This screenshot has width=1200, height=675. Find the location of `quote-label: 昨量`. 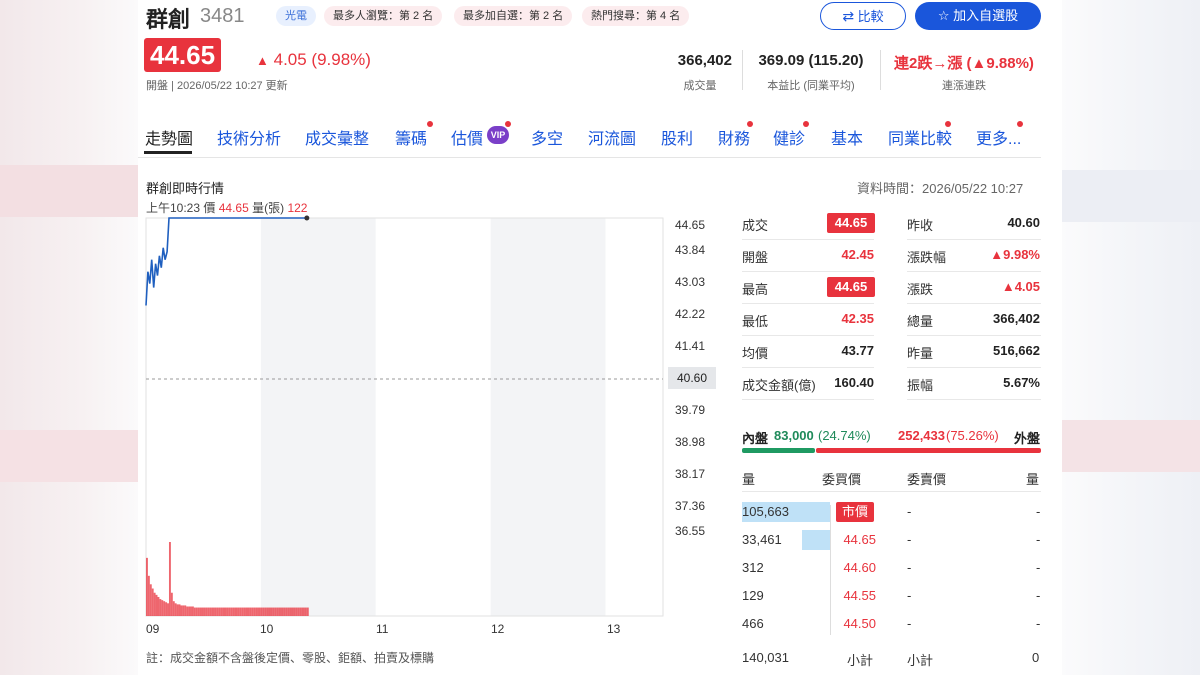

quote-label: 昨量 is located at coordinates (920, 353).